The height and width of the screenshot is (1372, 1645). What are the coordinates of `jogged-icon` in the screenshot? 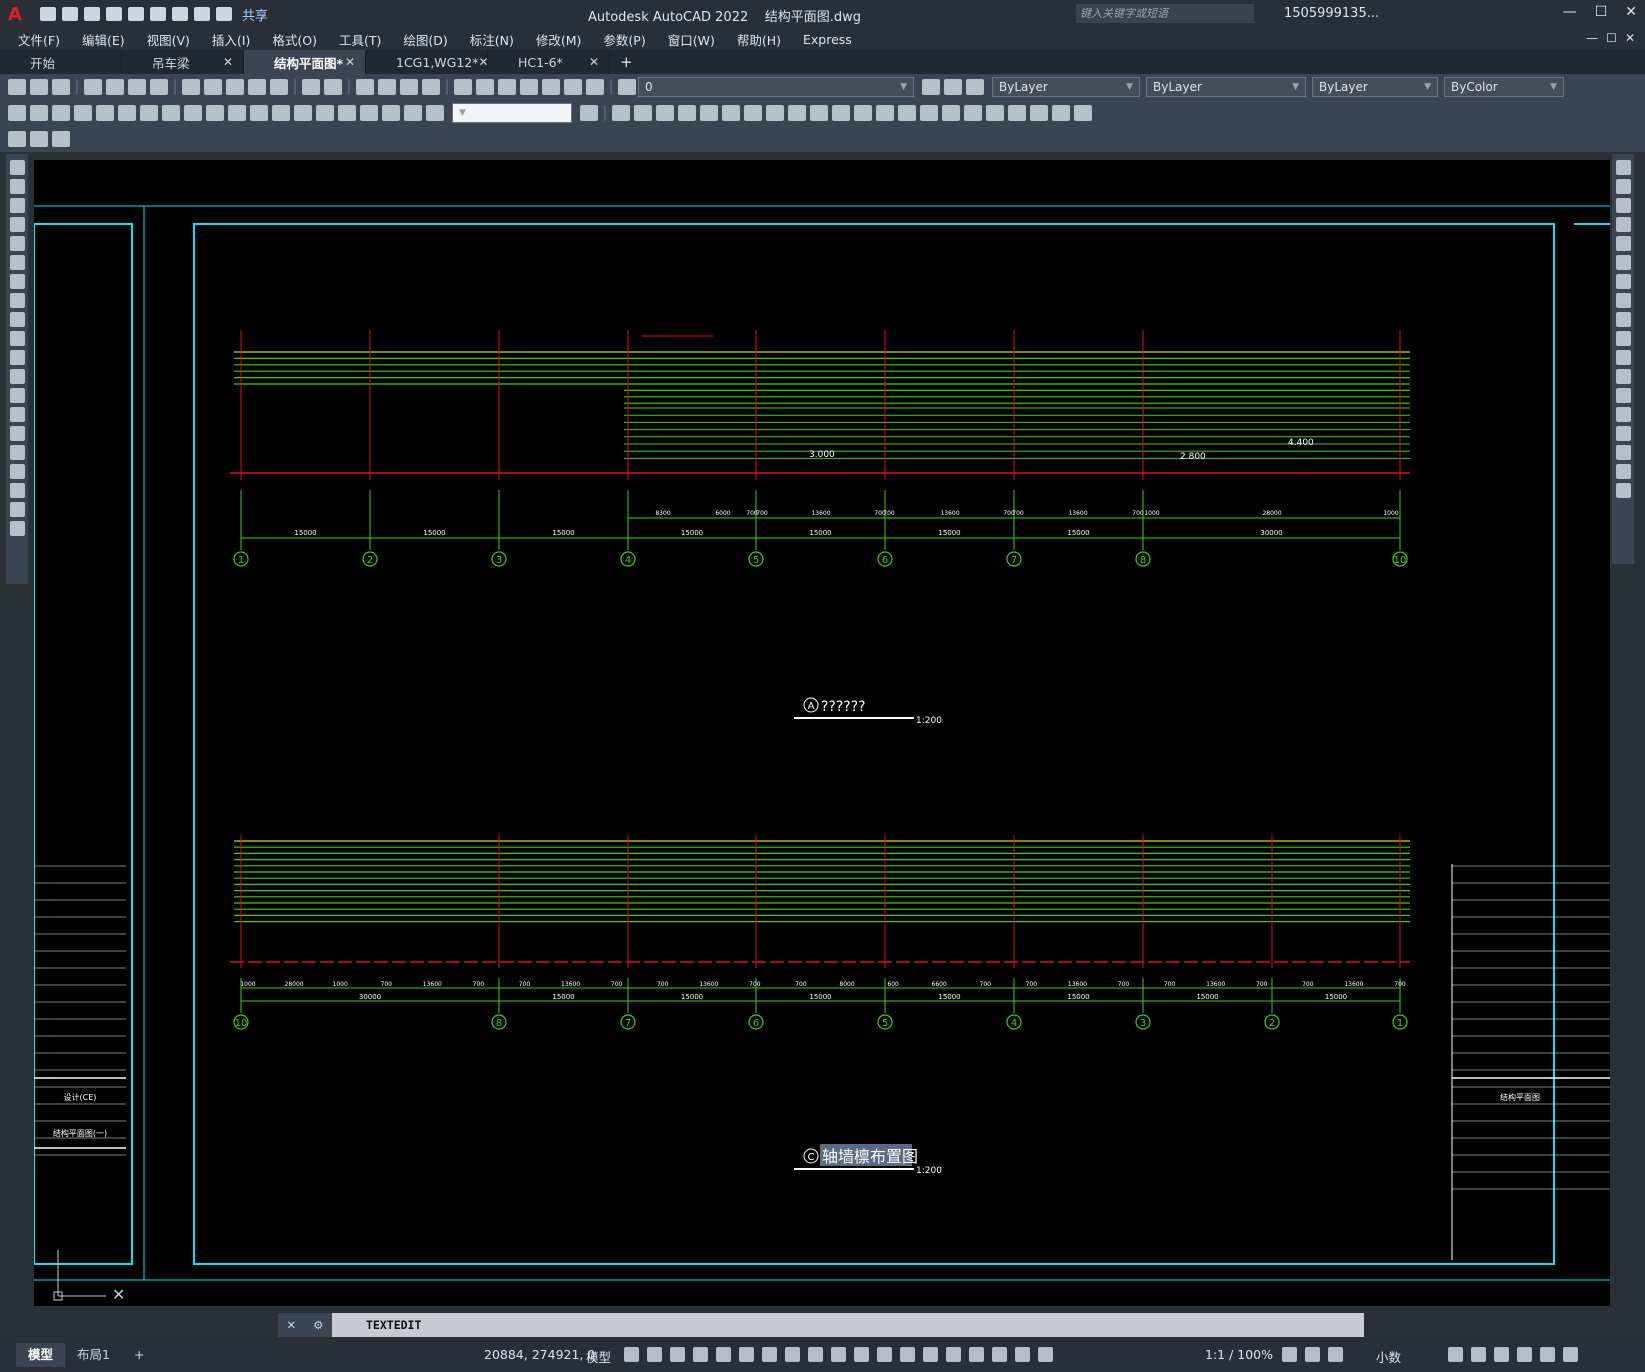 It's located at (127, 113).